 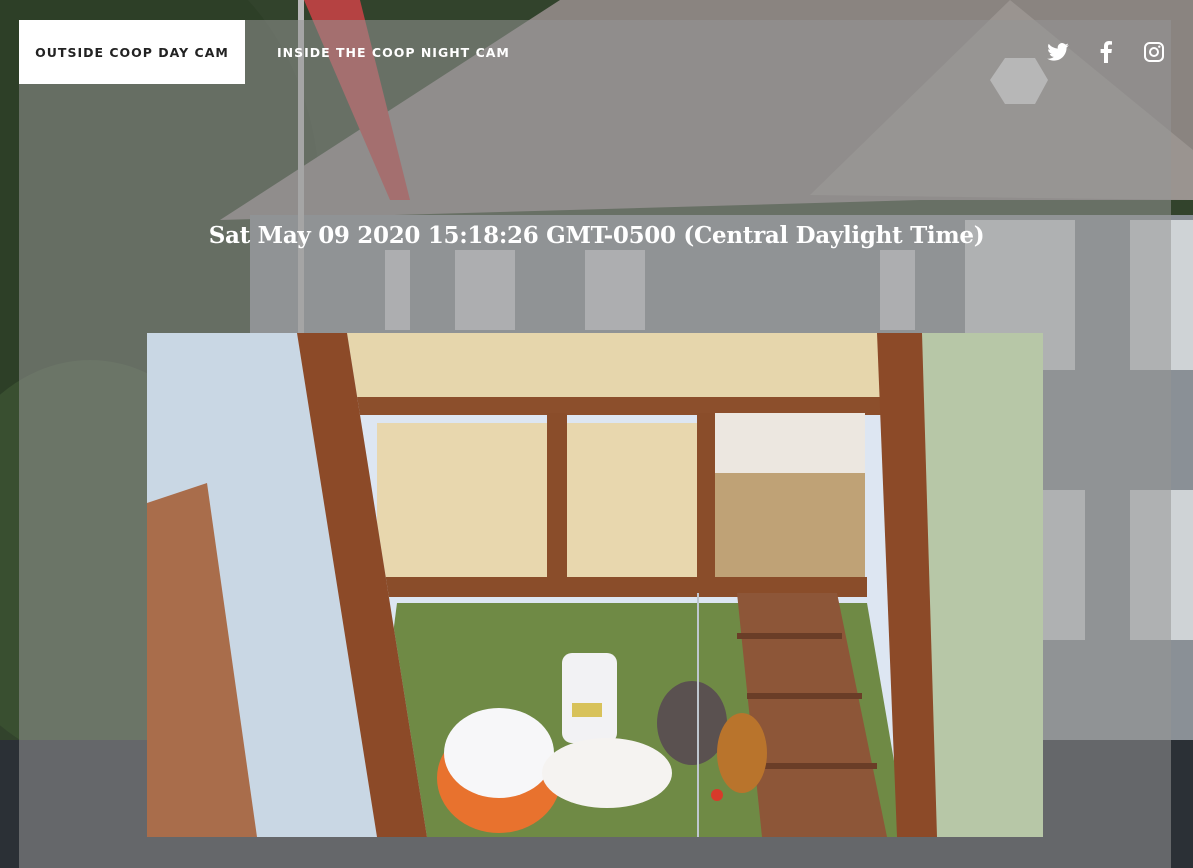 What do you see at coordinates (132, 52) in the screenshot?
I see `tab-outside-coop-day-cam: OUTSIDE COOP DAY CAM` at bounding box center [132, 52].